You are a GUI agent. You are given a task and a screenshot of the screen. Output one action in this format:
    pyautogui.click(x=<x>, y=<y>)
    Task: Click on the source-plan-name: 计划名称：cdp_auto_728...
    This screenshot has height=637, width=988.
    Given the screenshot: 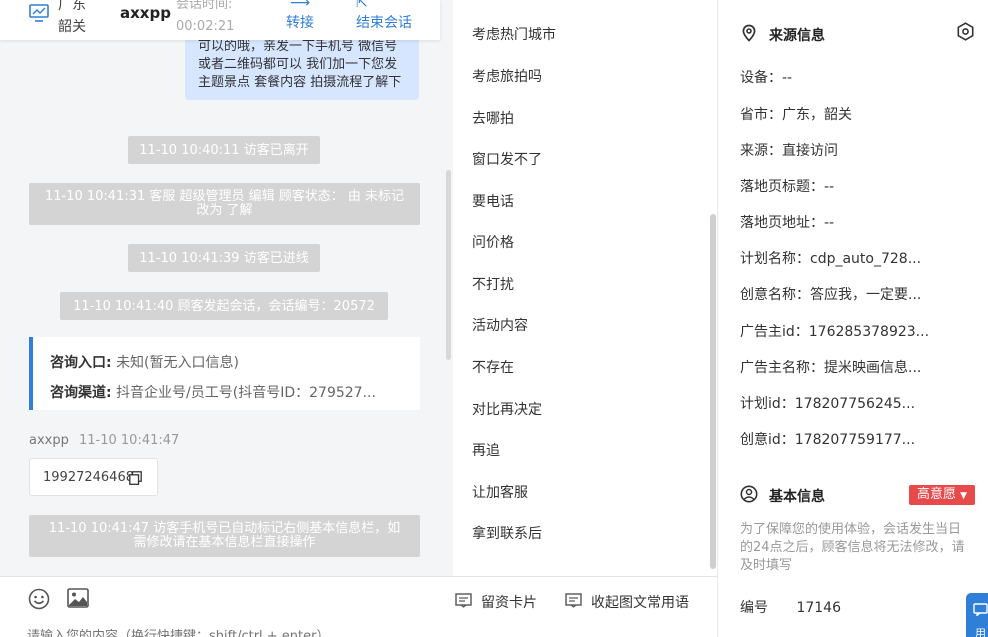 What is the action you would take?
    pyautogui.click(x=831, y=259)
    